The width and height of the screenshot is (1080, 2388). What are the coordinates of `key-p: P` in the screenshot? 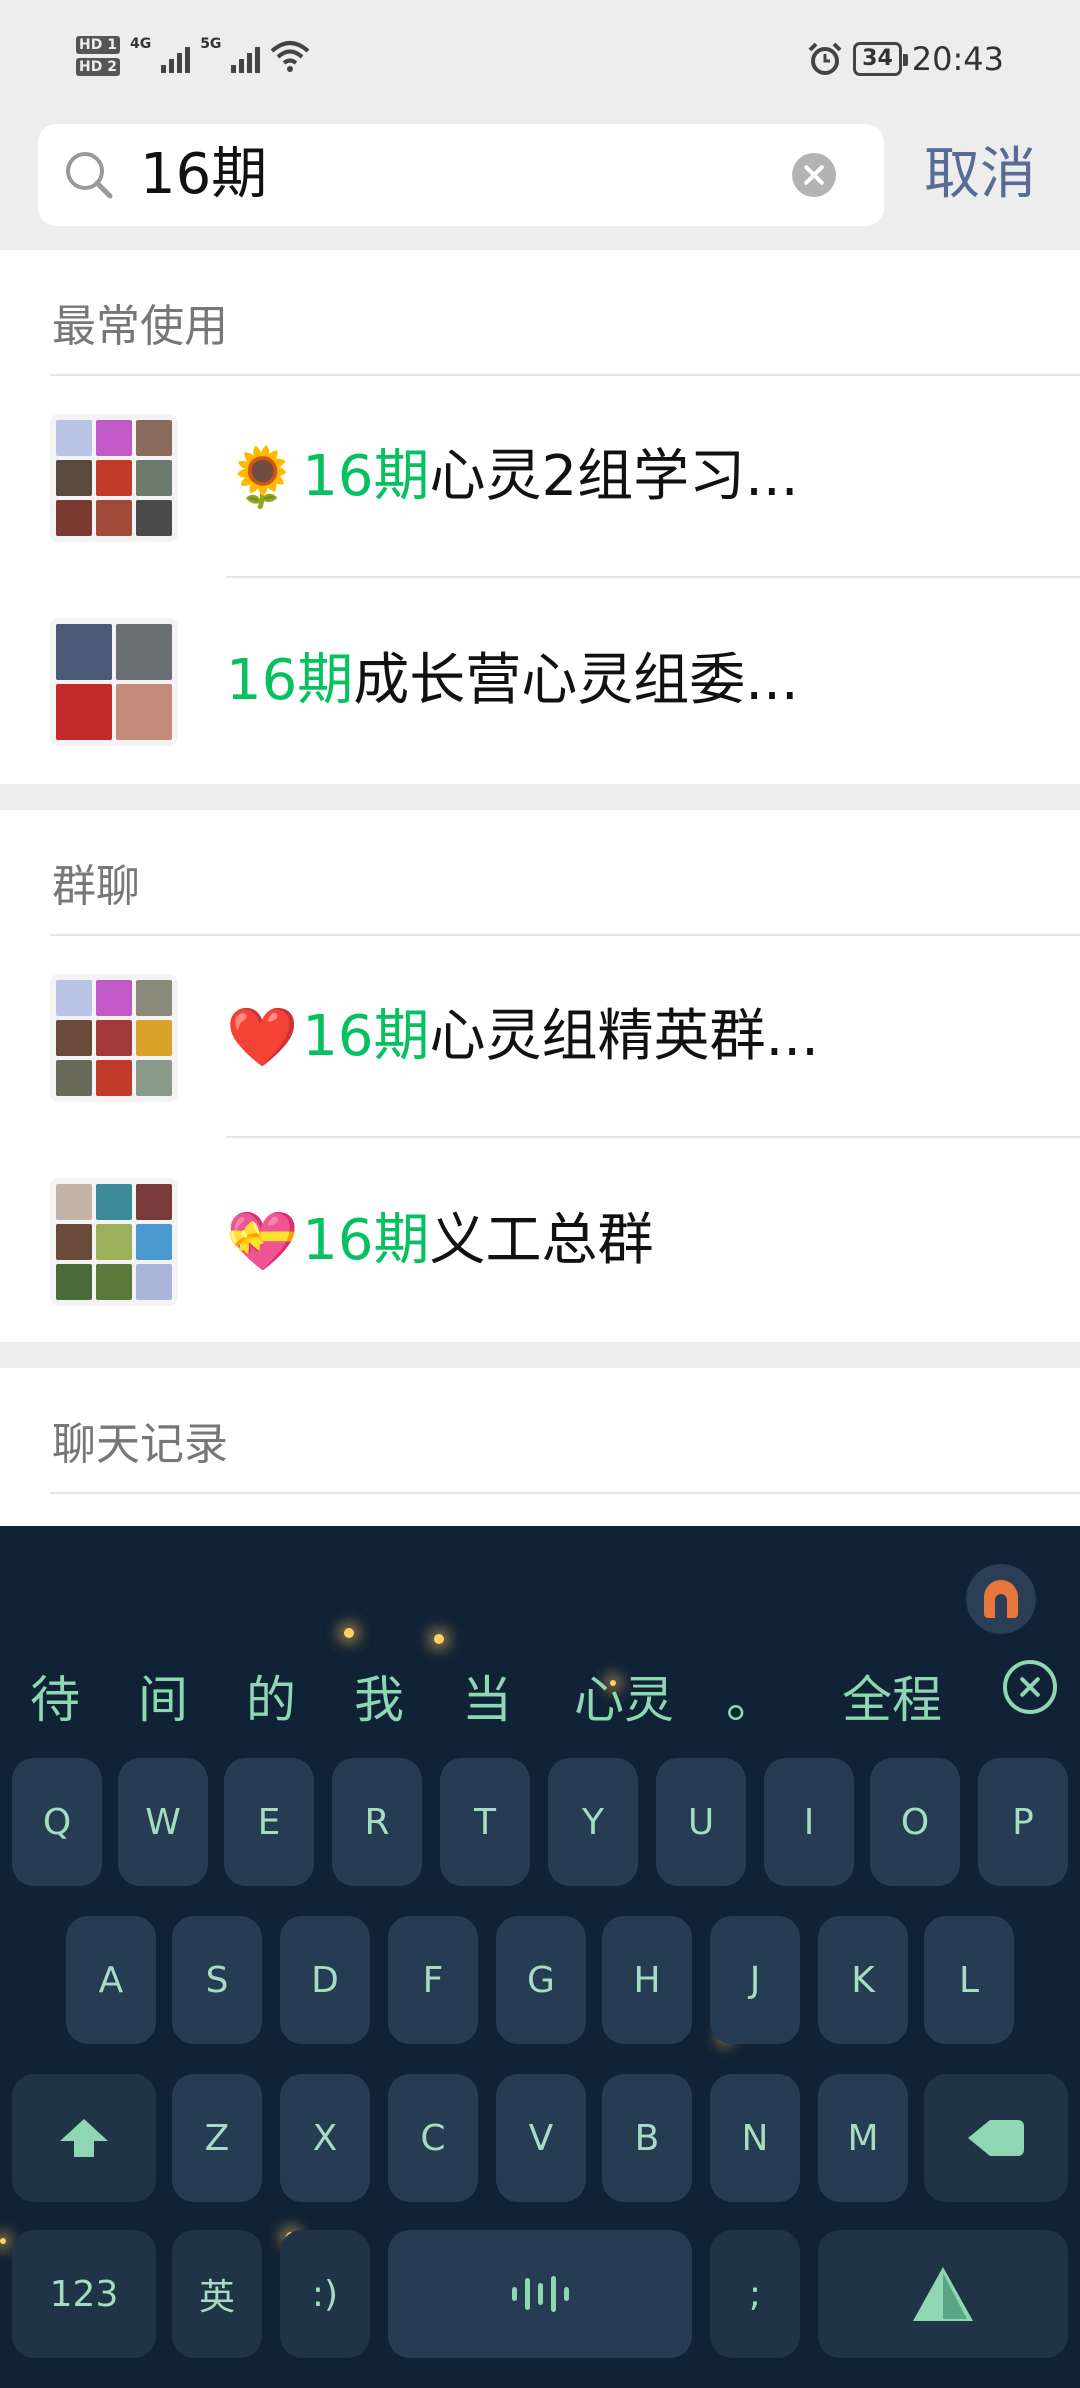 It's located at (1023, 1822).